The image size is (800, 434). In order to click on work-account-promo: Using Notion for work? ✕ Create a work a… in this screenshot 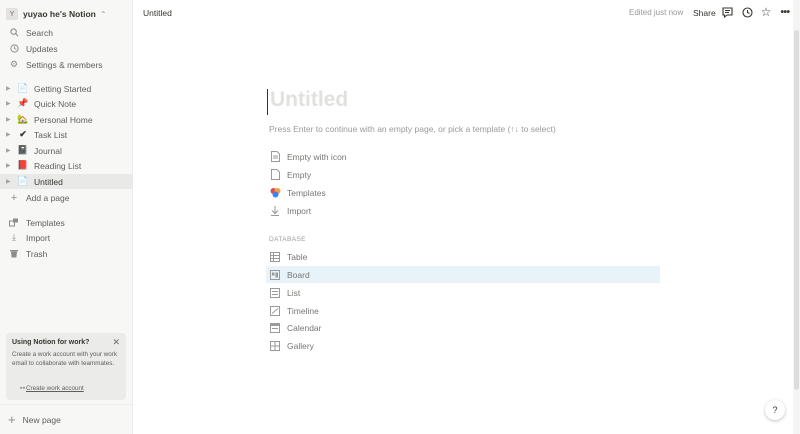, I will do `click(66, 366)`.